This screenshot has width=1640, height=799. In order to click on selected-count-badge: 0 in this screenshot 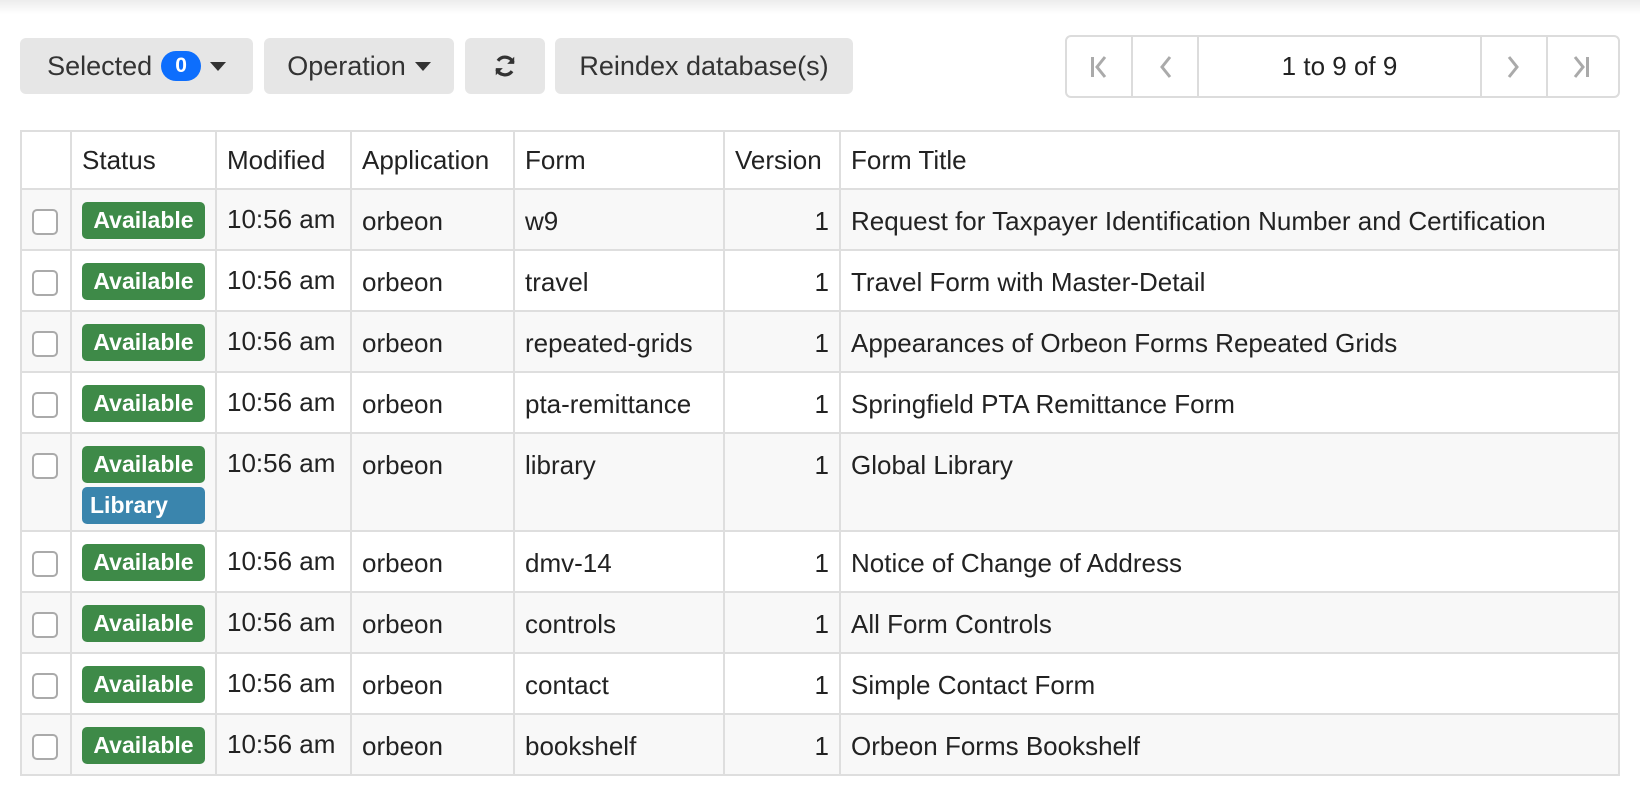, I will do `click(181, 66)`.